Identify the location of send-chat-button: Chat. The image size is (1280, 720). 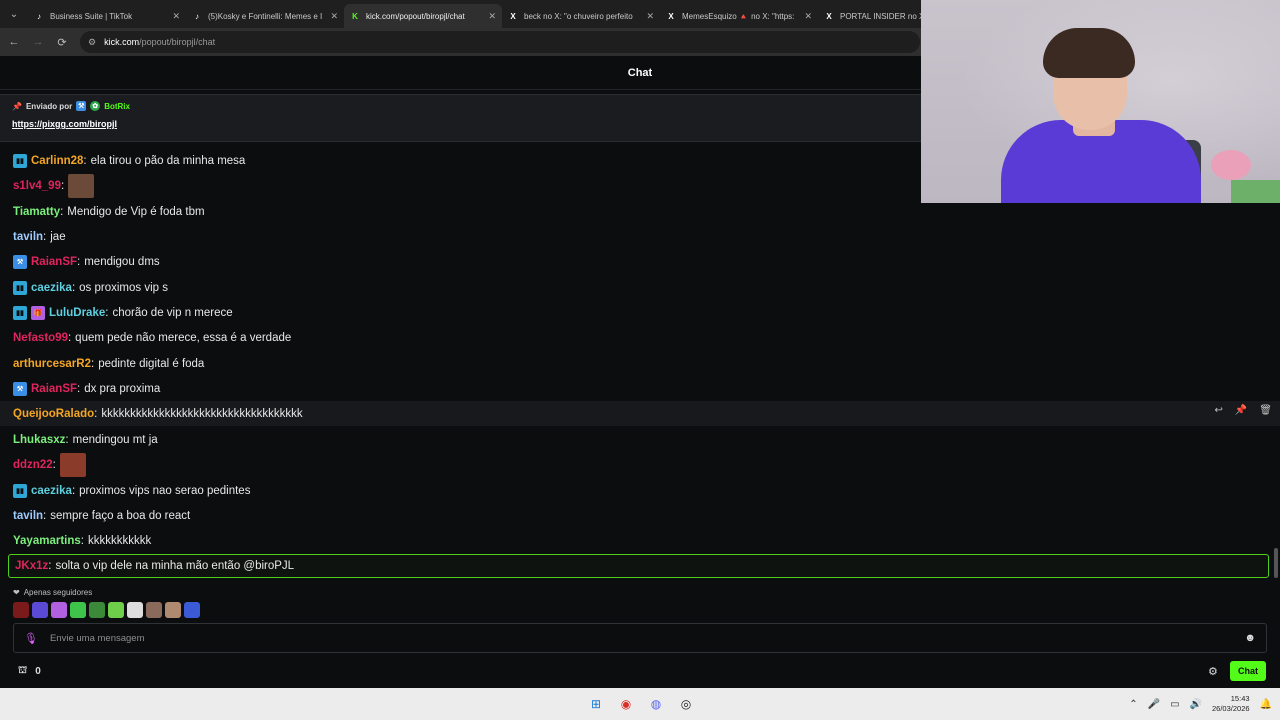
(1248, 671).